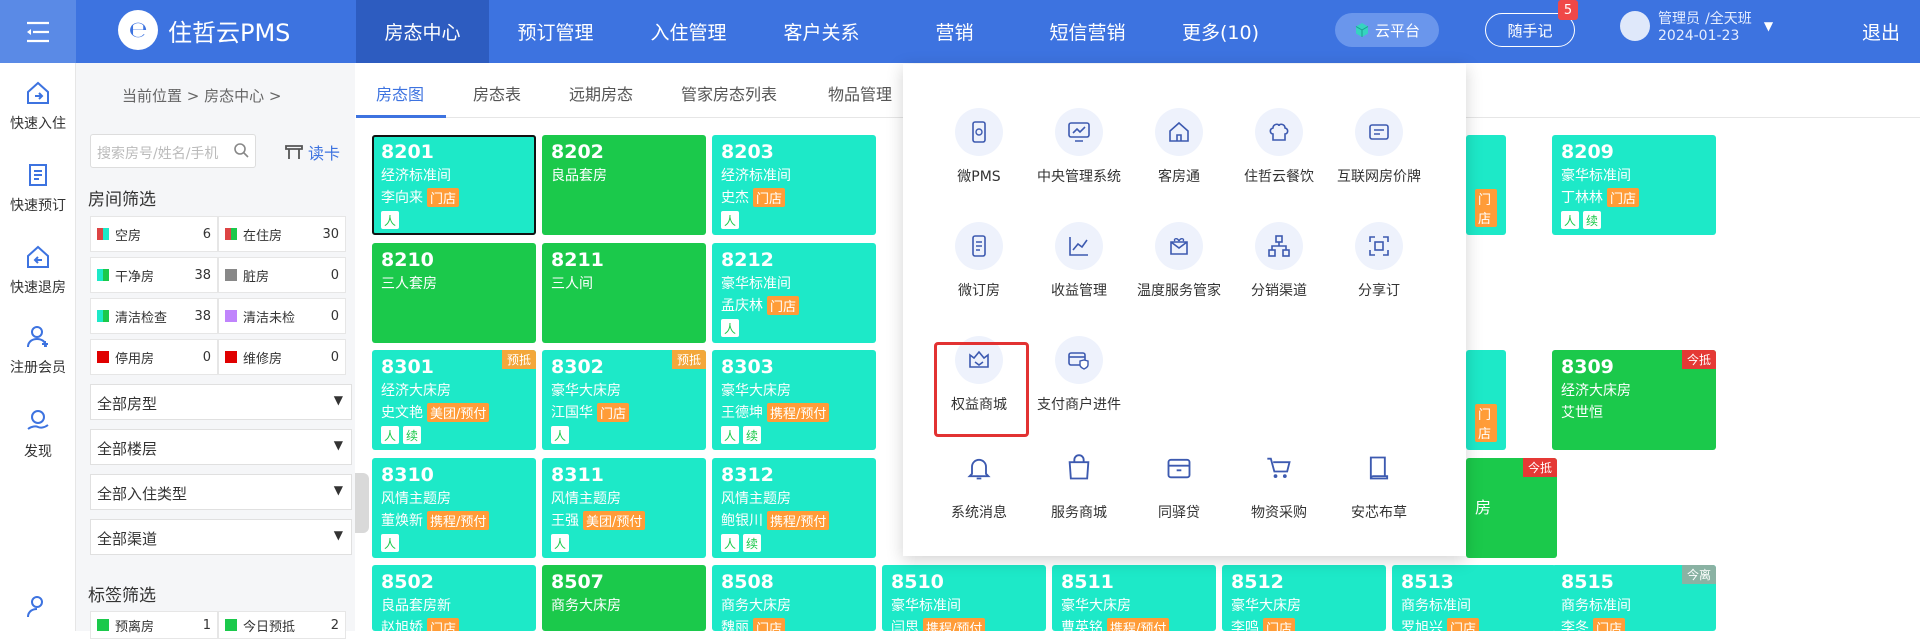  Describe the element at coordinates (1179, 147) in the screenshot. I see `app-kefangtong: 客房通` at that location.